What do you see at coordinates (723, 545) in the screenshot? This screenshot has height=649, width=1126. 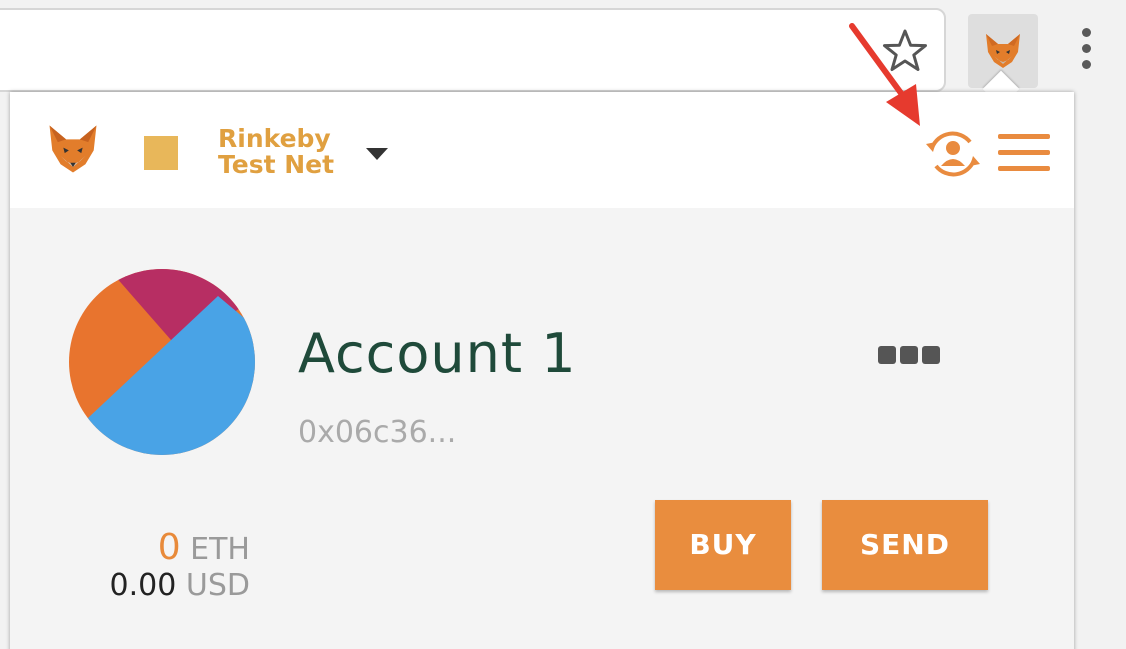 I see `buy-button: BUY` at bounding box center [723, 545].